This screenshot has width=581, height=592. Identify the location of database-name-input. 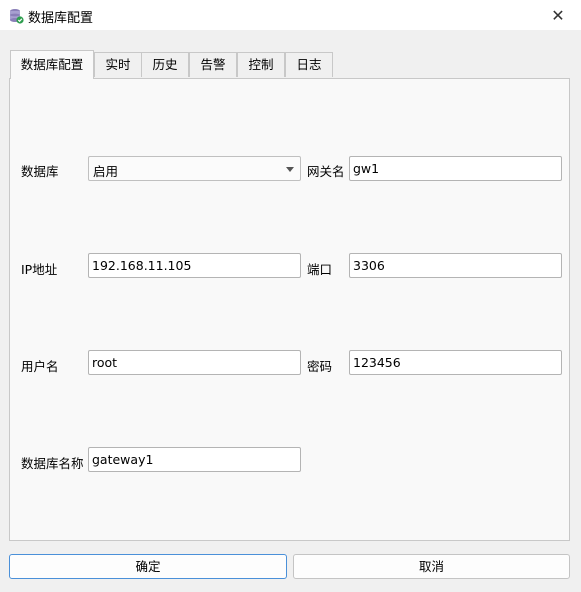
(194, 459).